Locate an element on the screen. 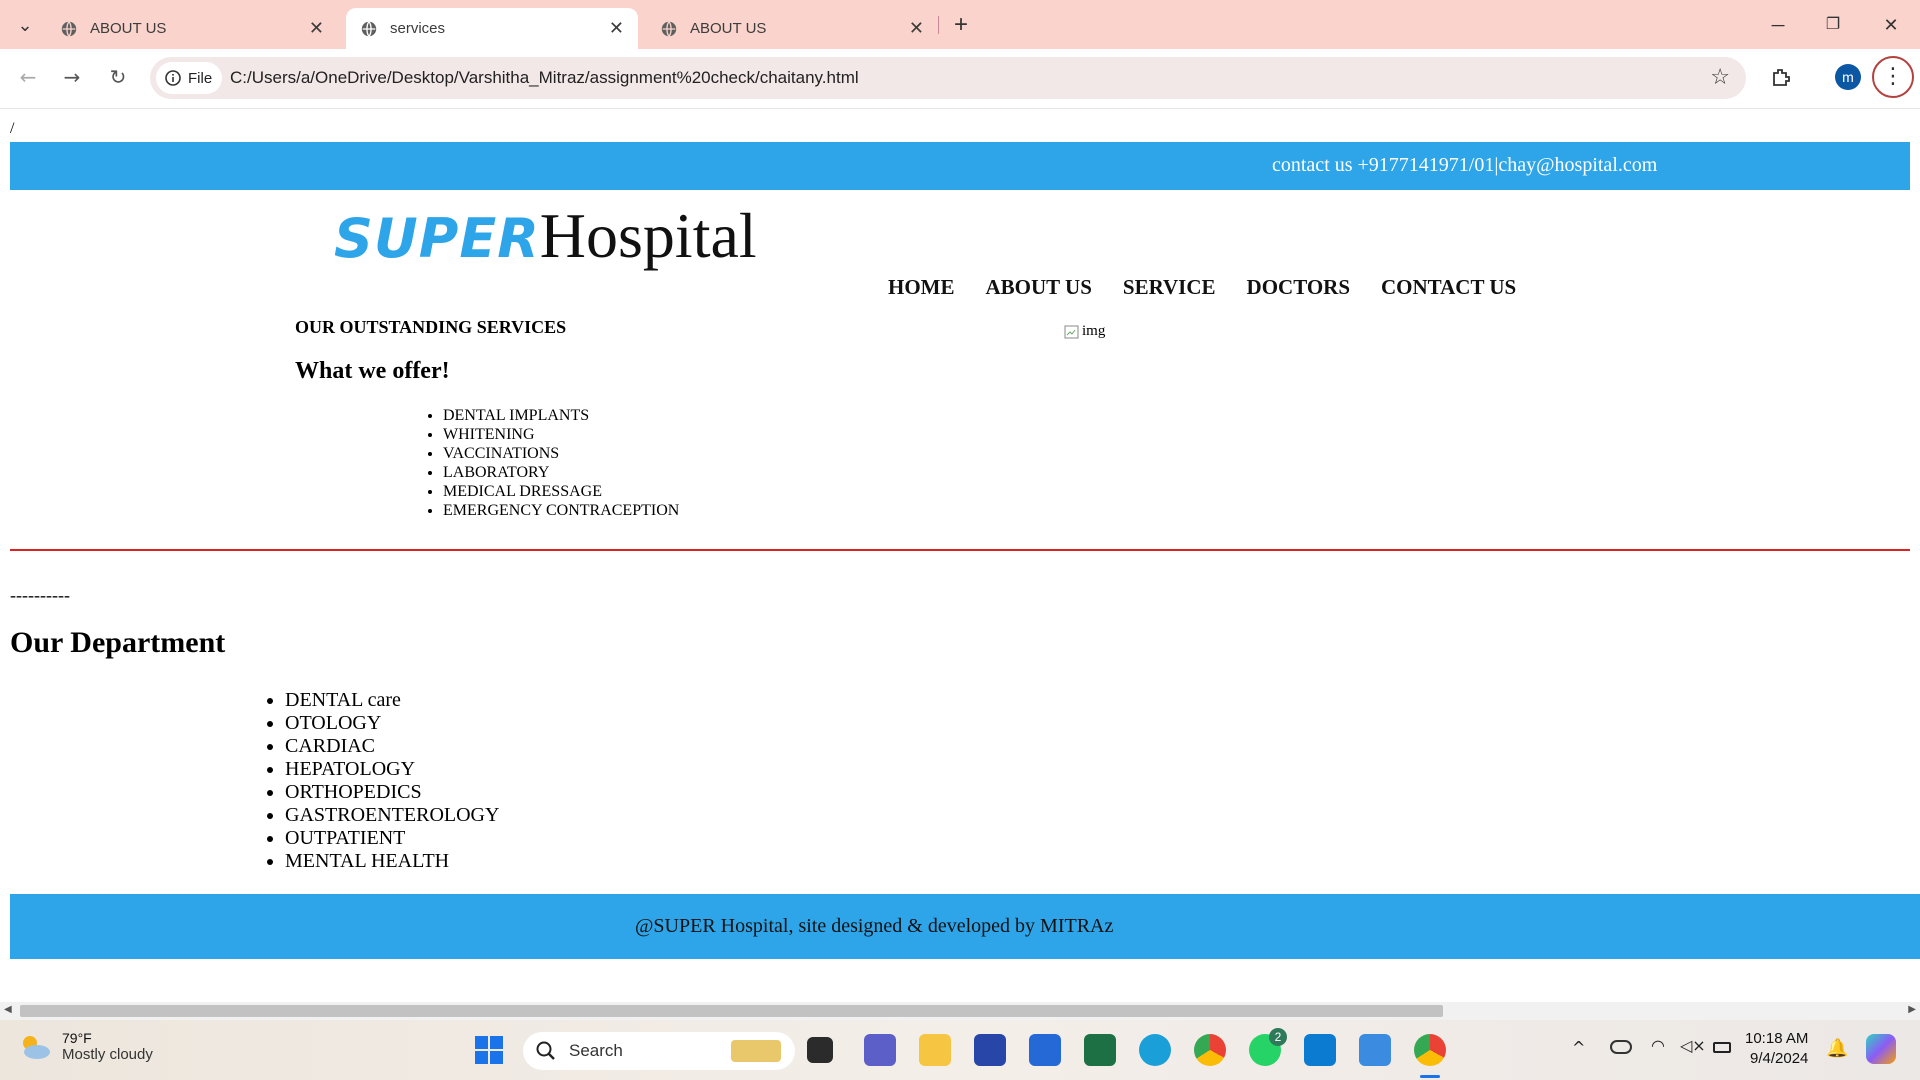  task-view-icon is located at coordinates (820, 1050).